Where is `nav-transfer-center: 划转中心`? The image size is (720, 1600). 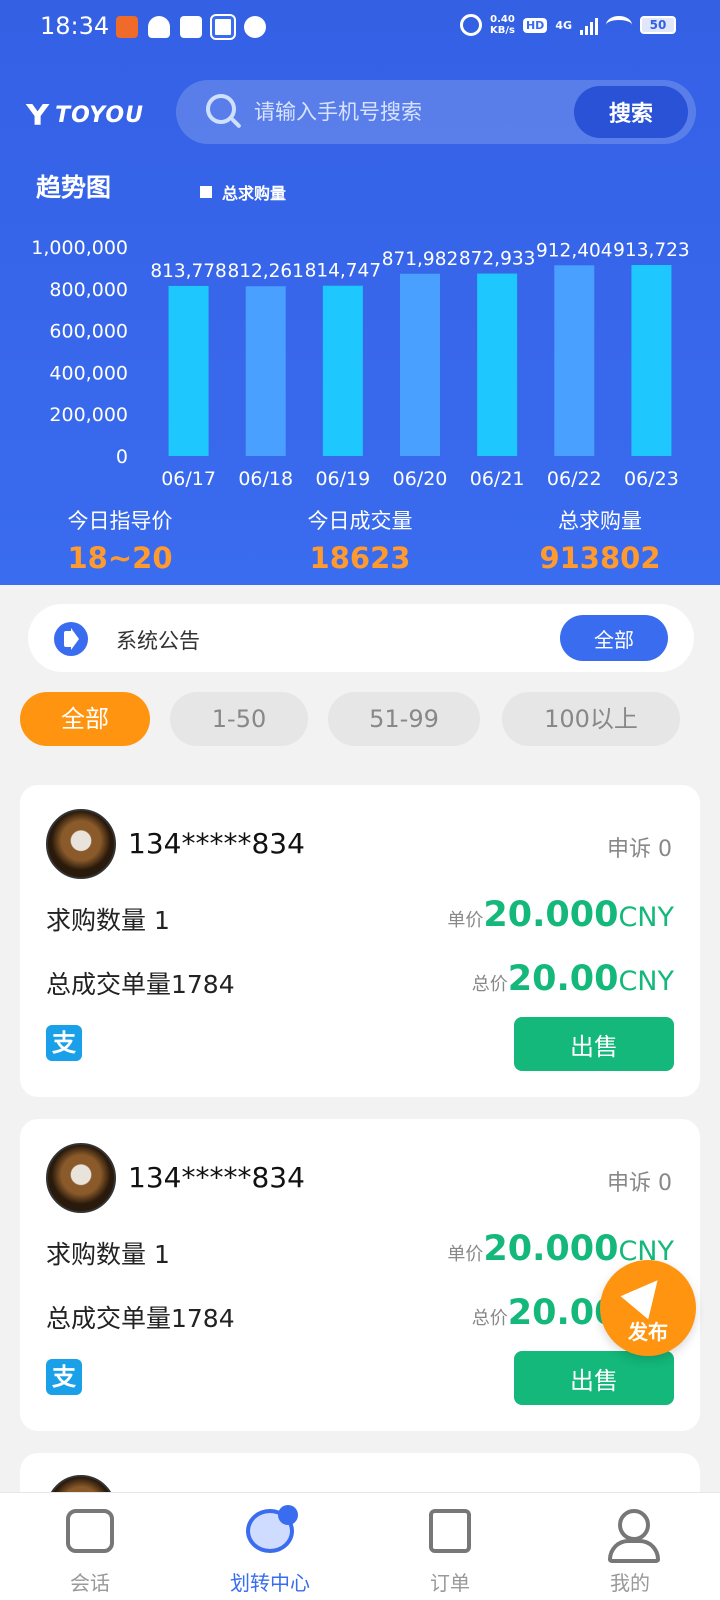 nav-transfer-center: 划转中心 is located at coordinates (270, 1546).